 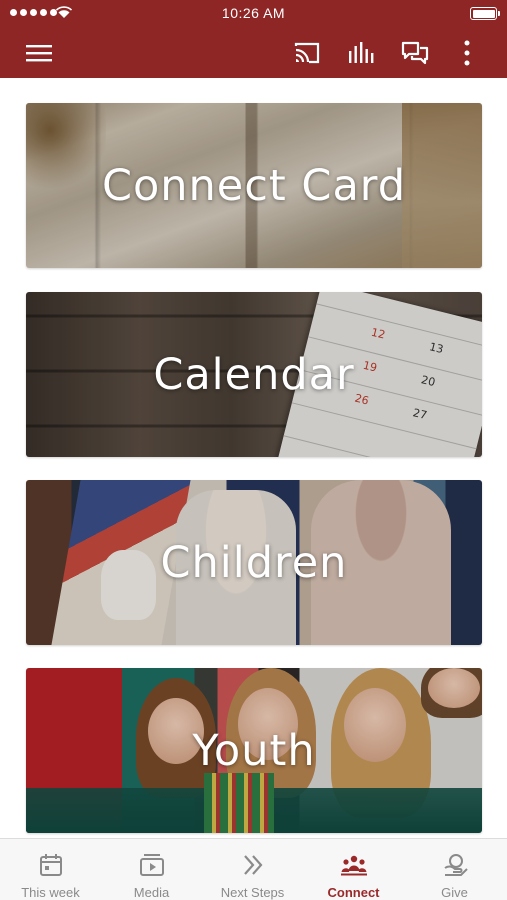 I want to click on tab-connect: Connect, so click(x=353, y=869).